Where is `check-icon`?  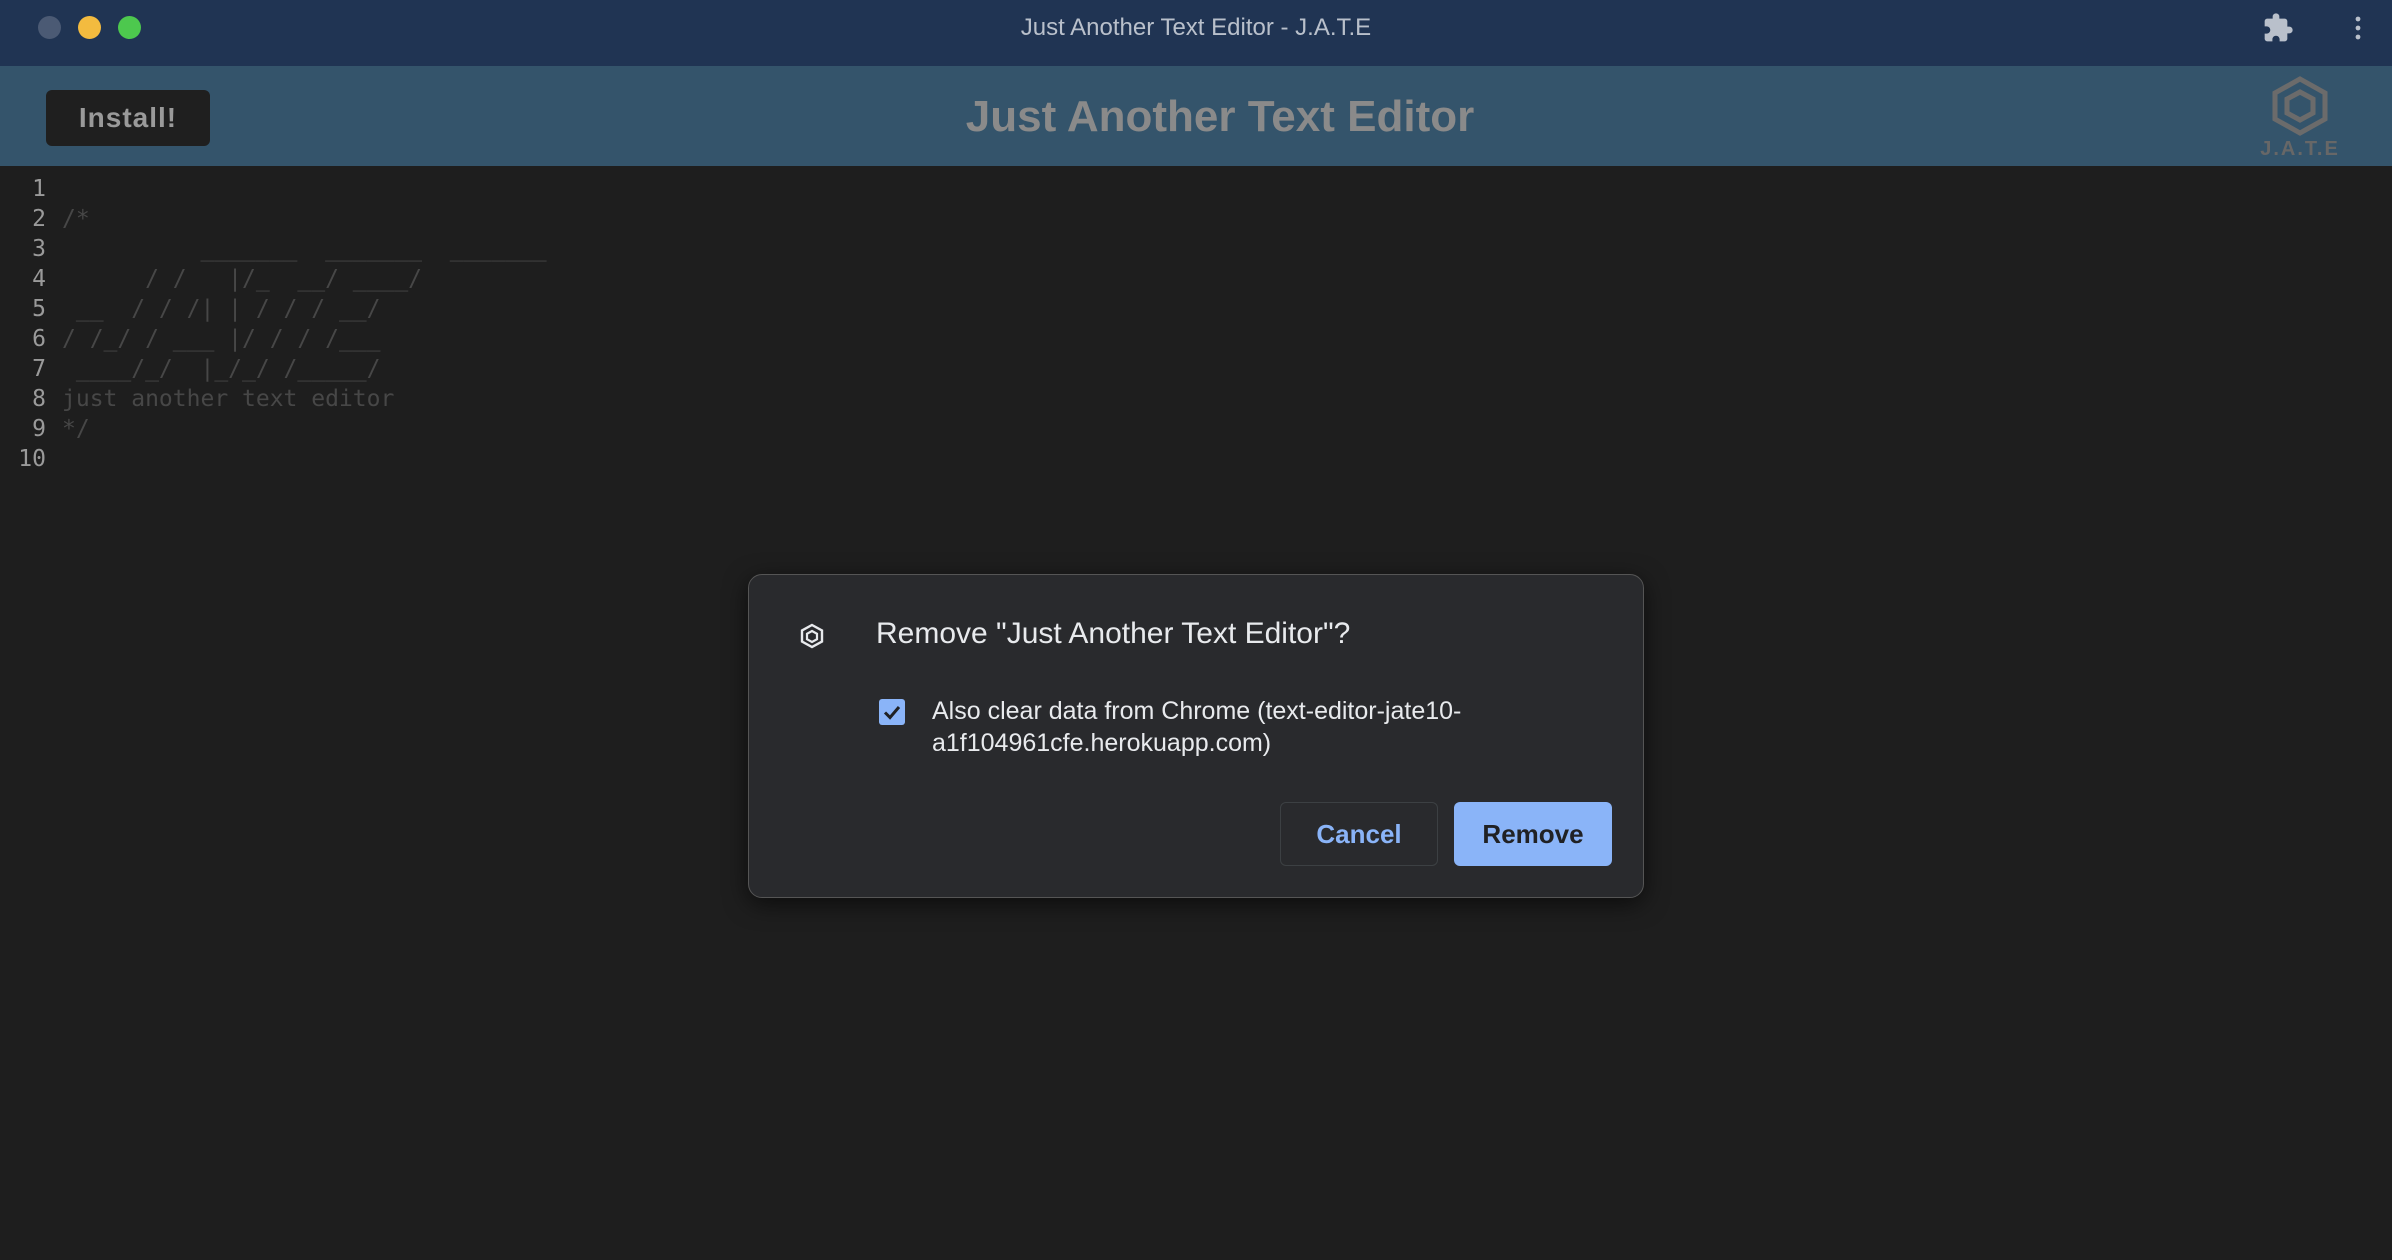 check-icon is located at coordinates (892, 713).